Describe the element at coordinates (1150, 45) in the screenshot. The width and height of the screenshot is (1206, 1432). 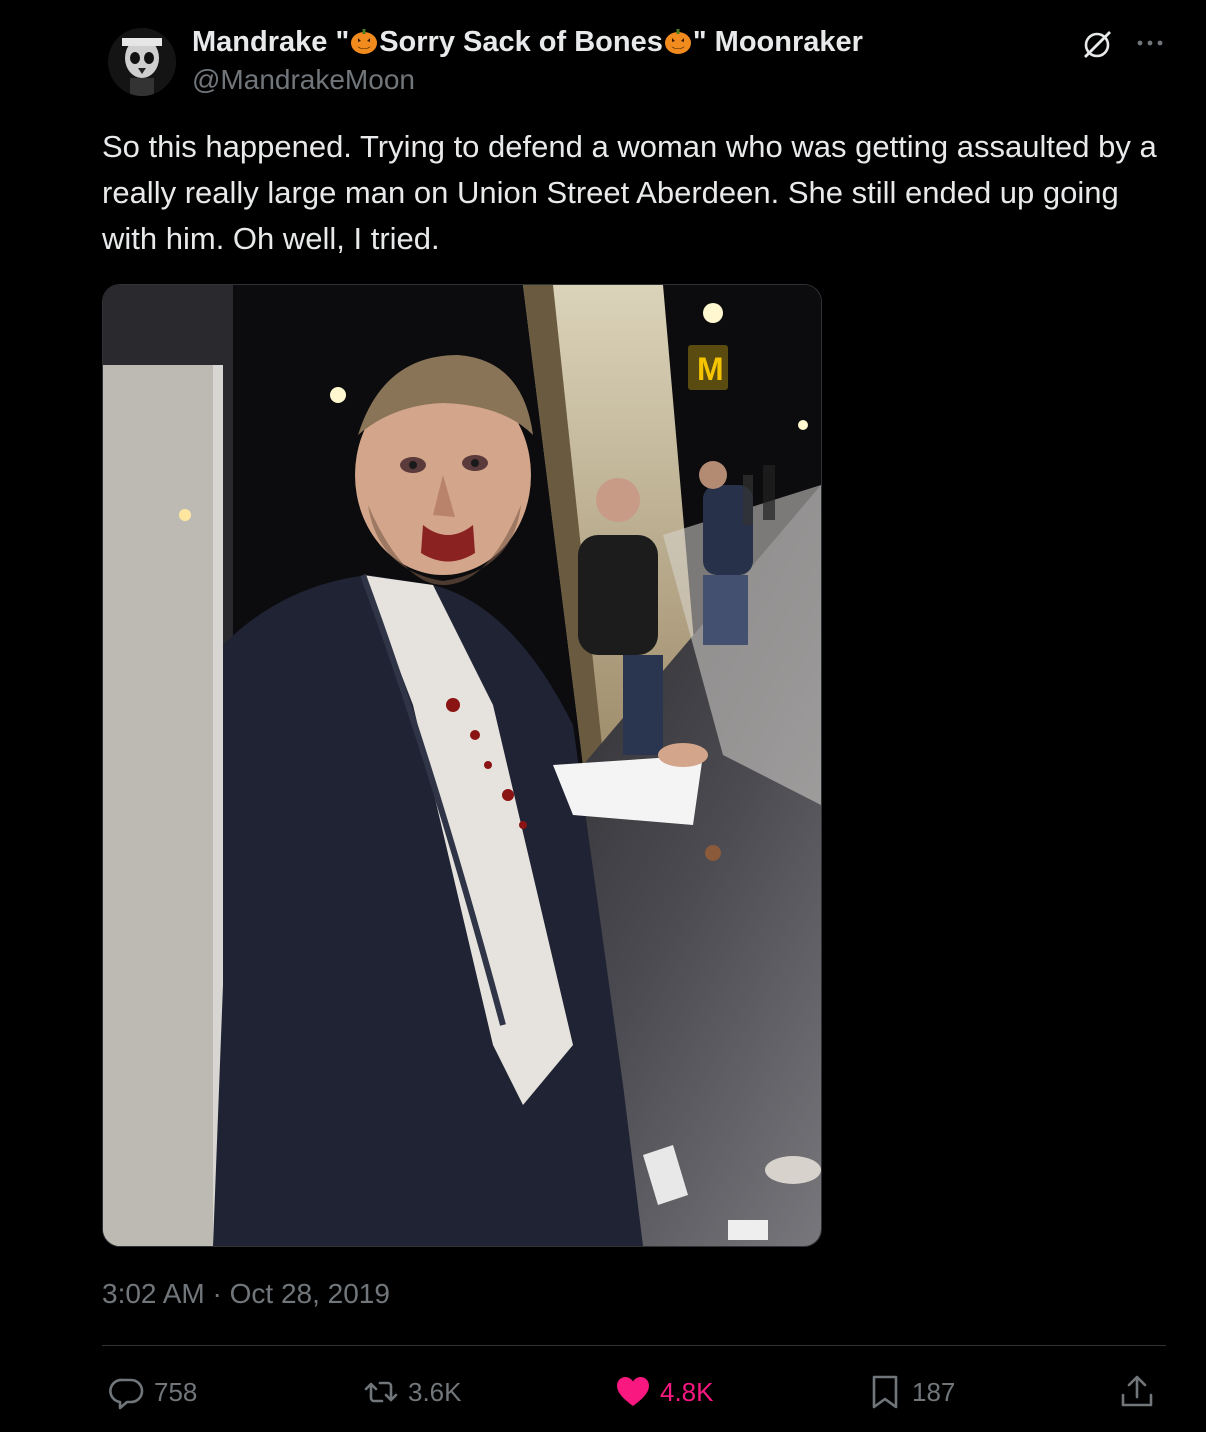
I see `more-icon` at that location.